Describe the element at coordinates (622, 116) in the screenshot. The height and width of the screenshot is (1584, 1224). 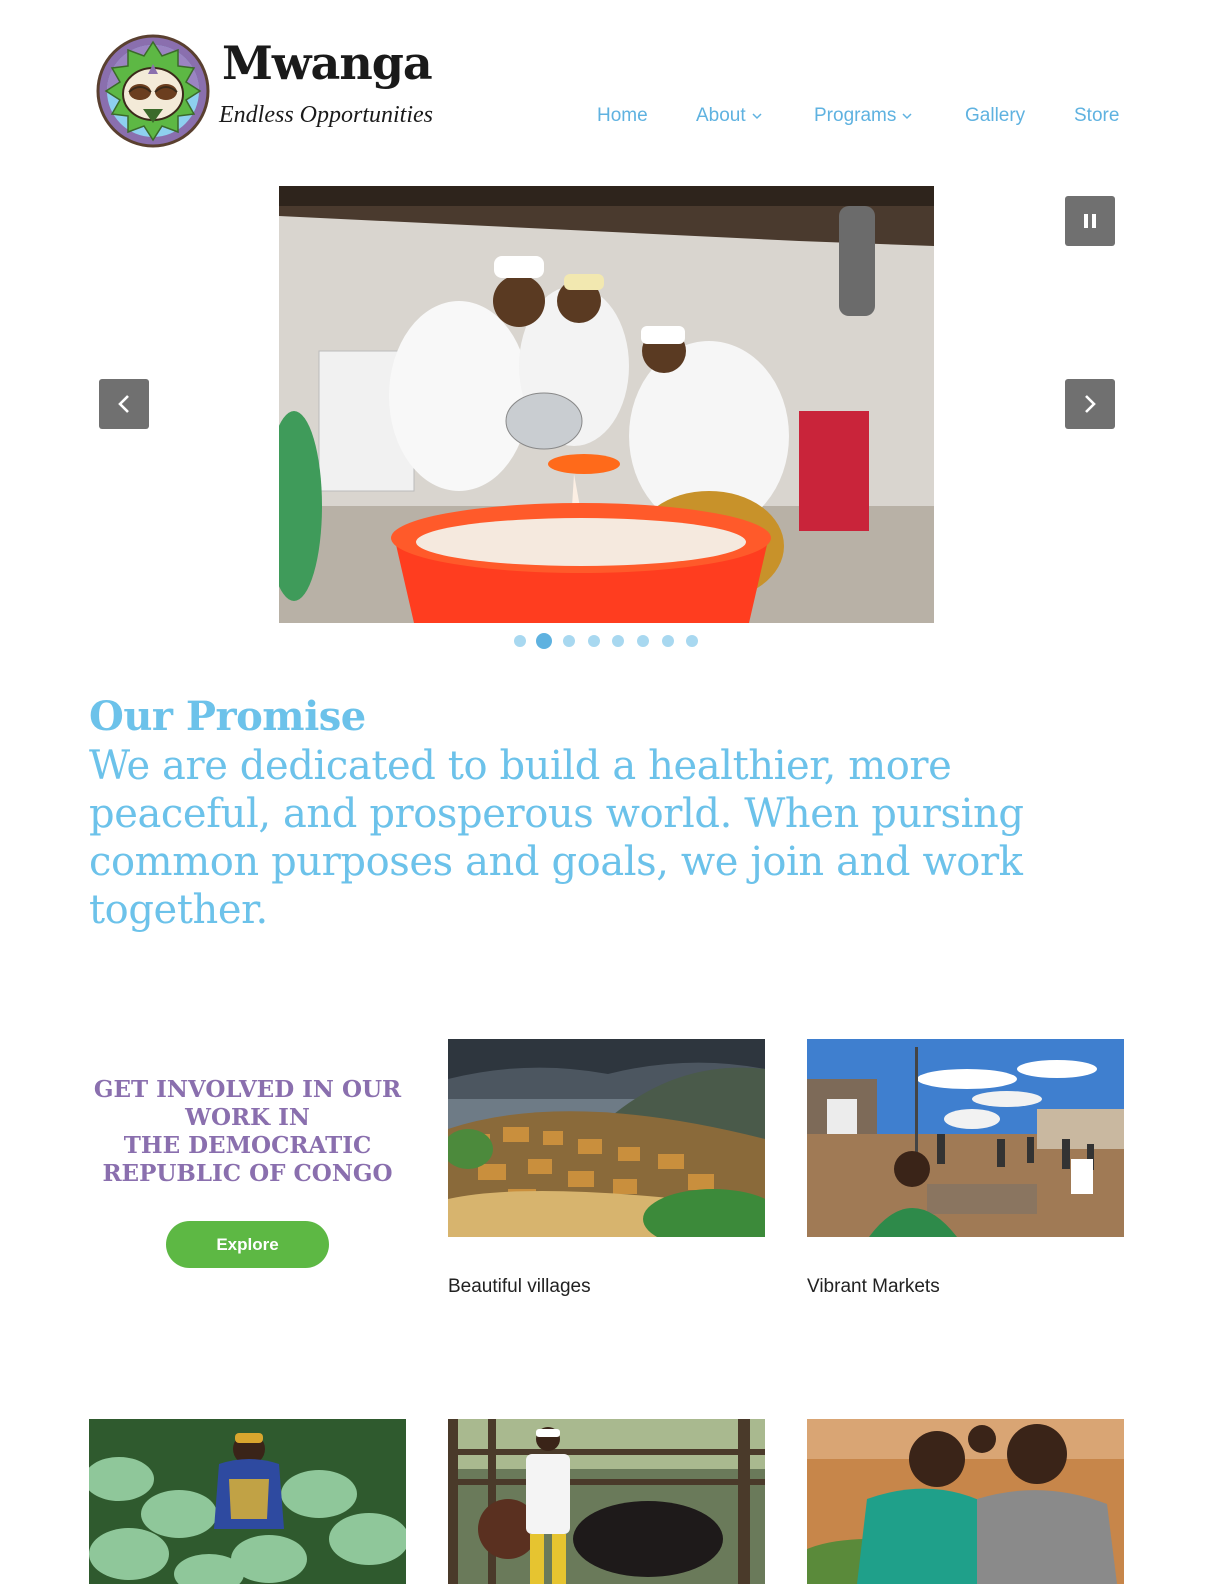
I see `nav-home: Home` at that location.